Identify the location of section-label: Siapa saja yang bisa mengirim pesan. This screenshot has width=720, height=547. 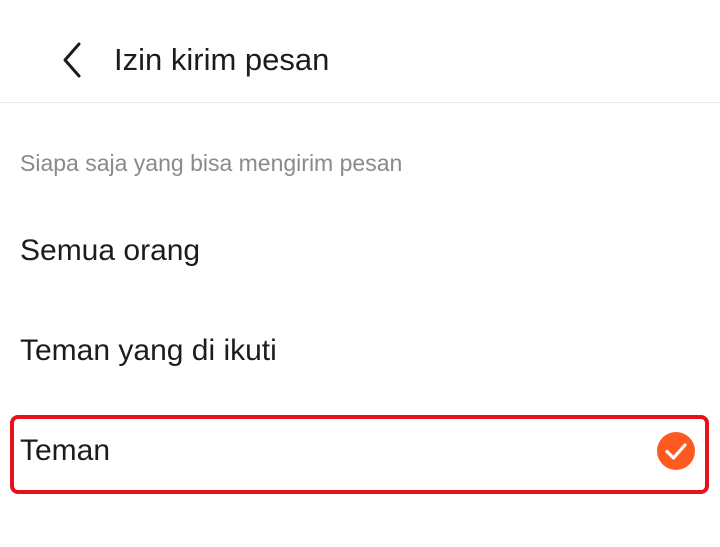
(211, 163).